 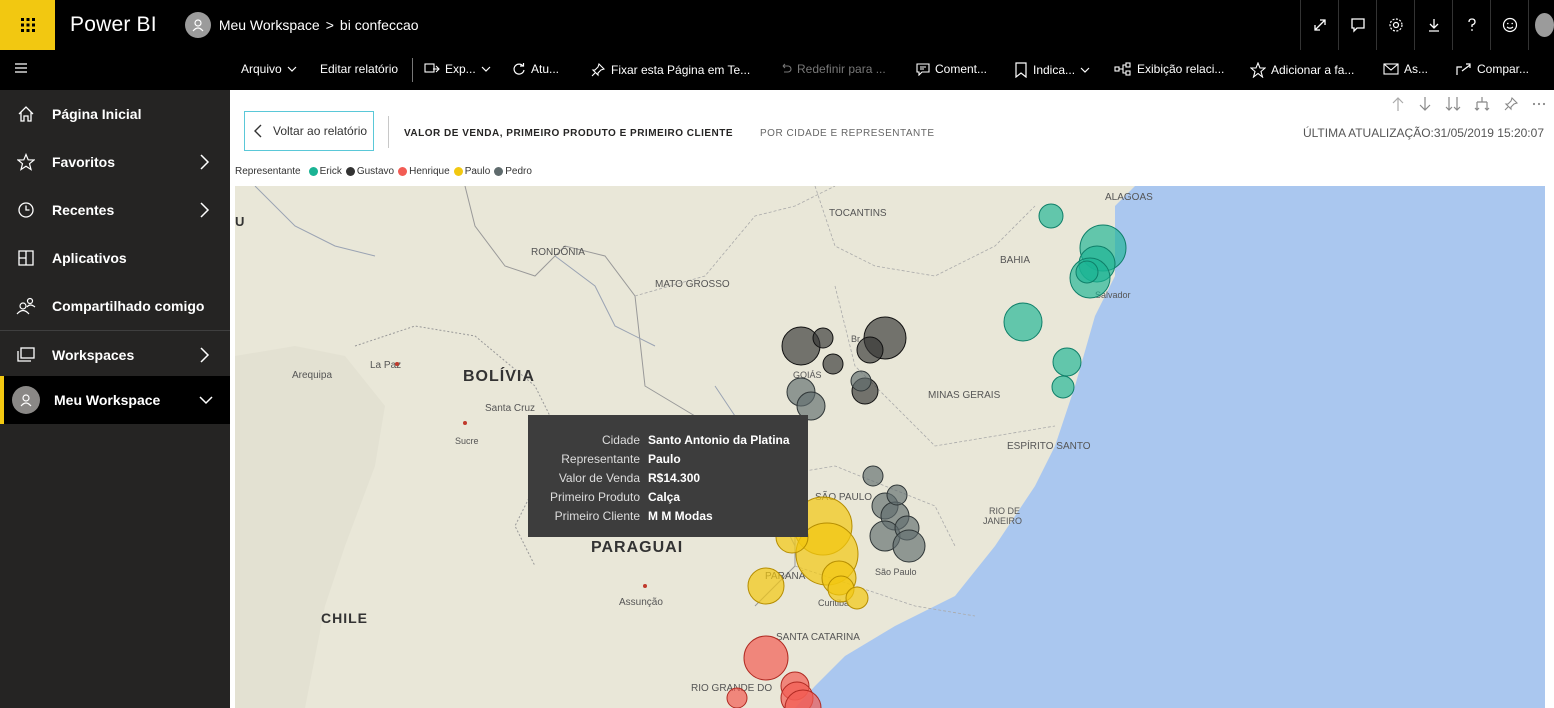 I want to click on tooltip-row: Primeiro Produto Calça, so click(x=668, y=497).